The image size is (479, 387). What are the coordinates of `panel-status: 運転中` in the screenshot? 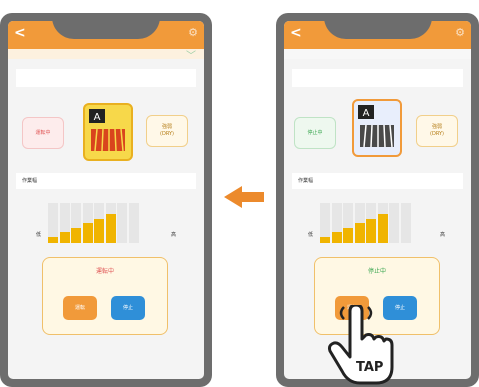 It's located at (104, 271).